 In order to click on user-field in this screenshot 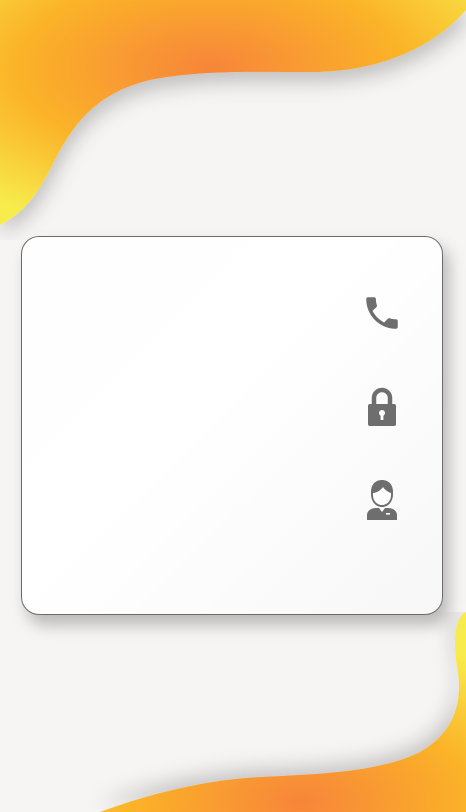, I will do `click(233, 500)`.